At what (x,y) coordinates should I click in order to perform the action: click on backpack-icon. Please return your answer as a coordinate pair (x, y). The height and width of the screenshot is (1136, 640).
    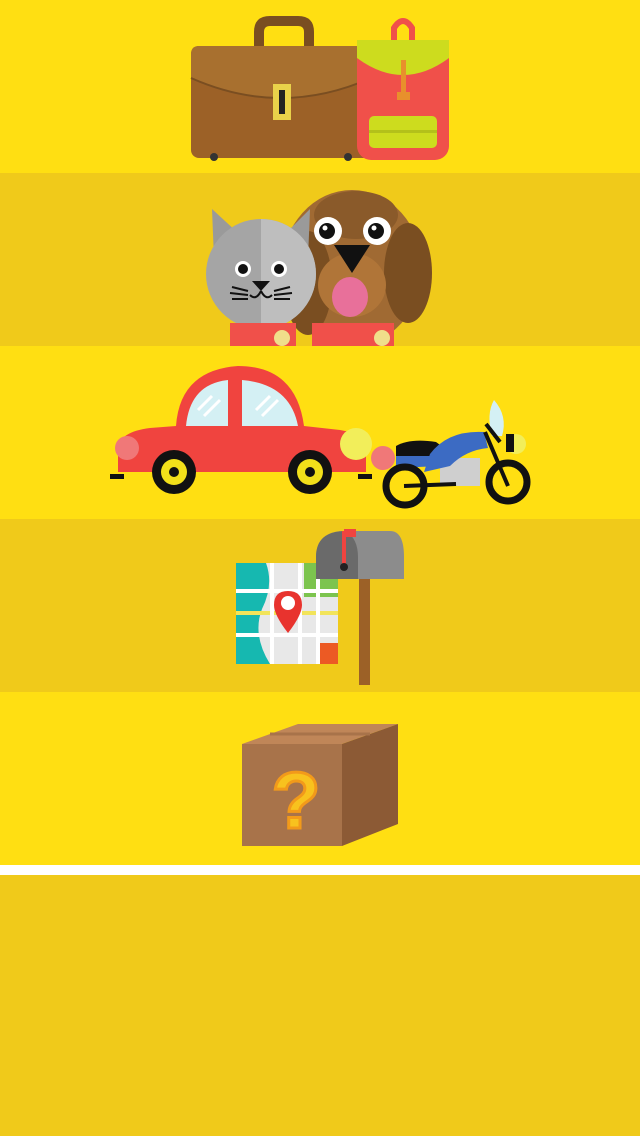
    Looking at the image, I should click on (403, 89).